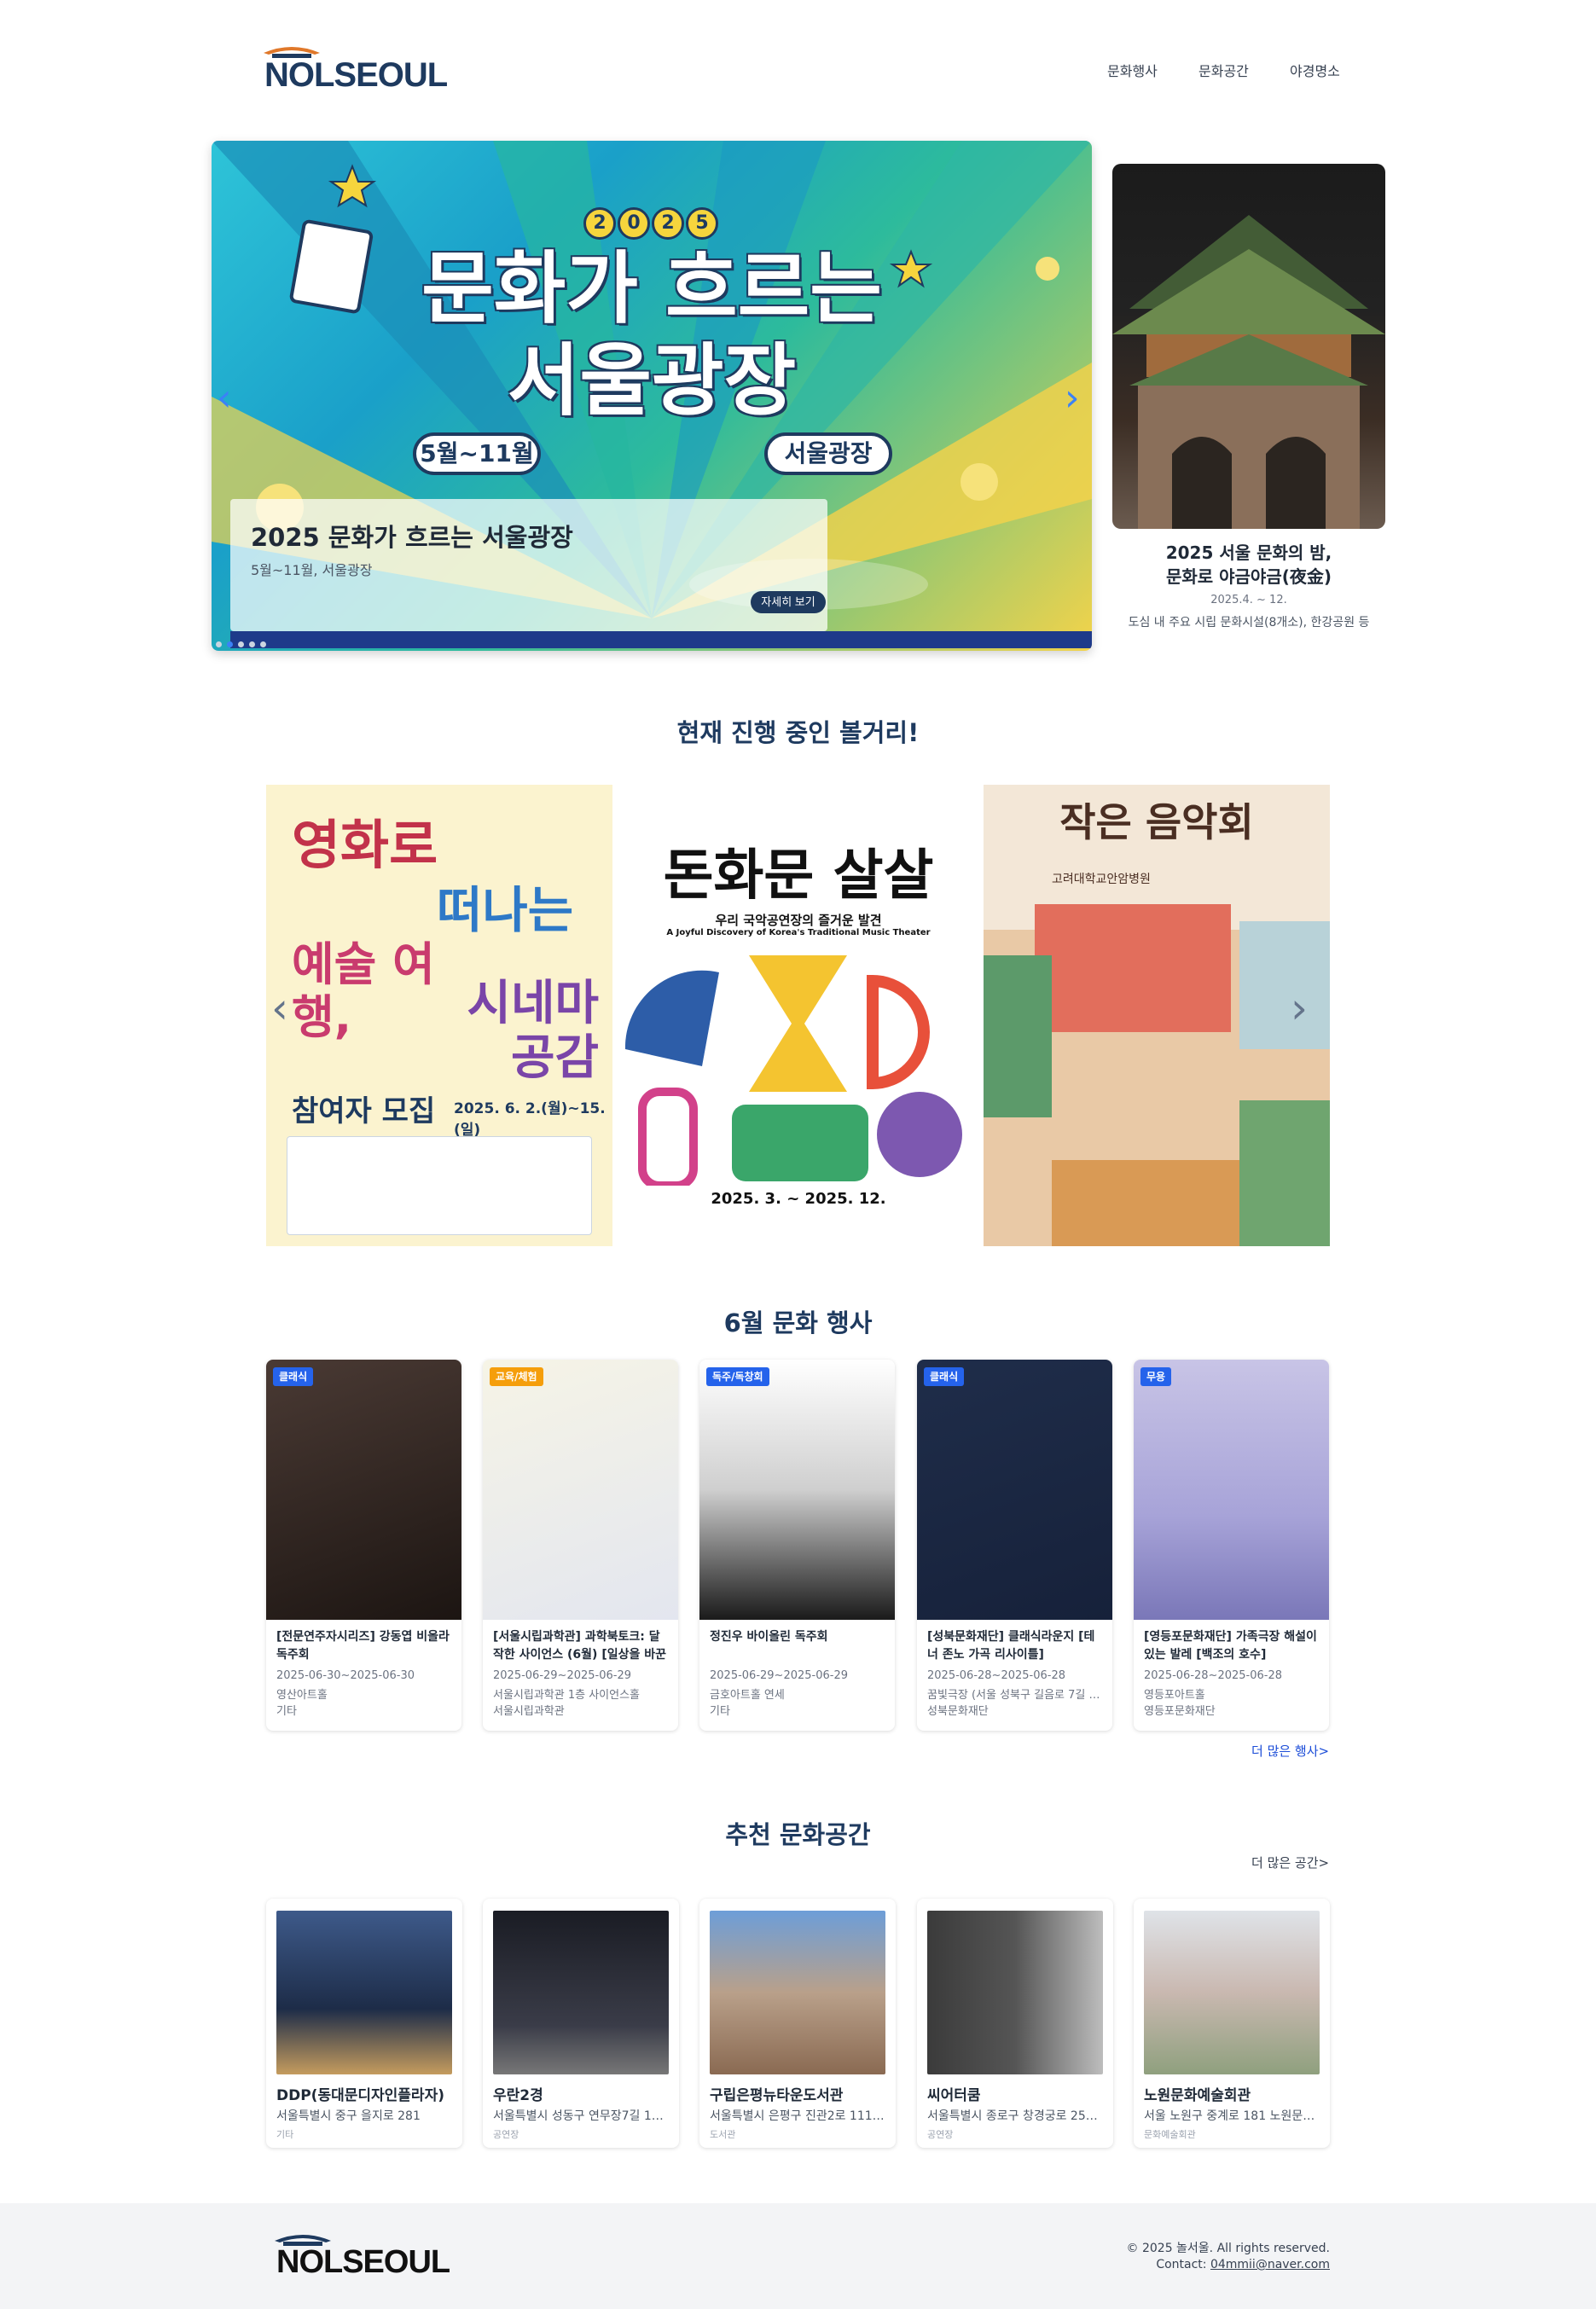  Describe the element at coordinates (529, 1711) in the screenshot. I see `event-org: 서울시립과학관` at that location.